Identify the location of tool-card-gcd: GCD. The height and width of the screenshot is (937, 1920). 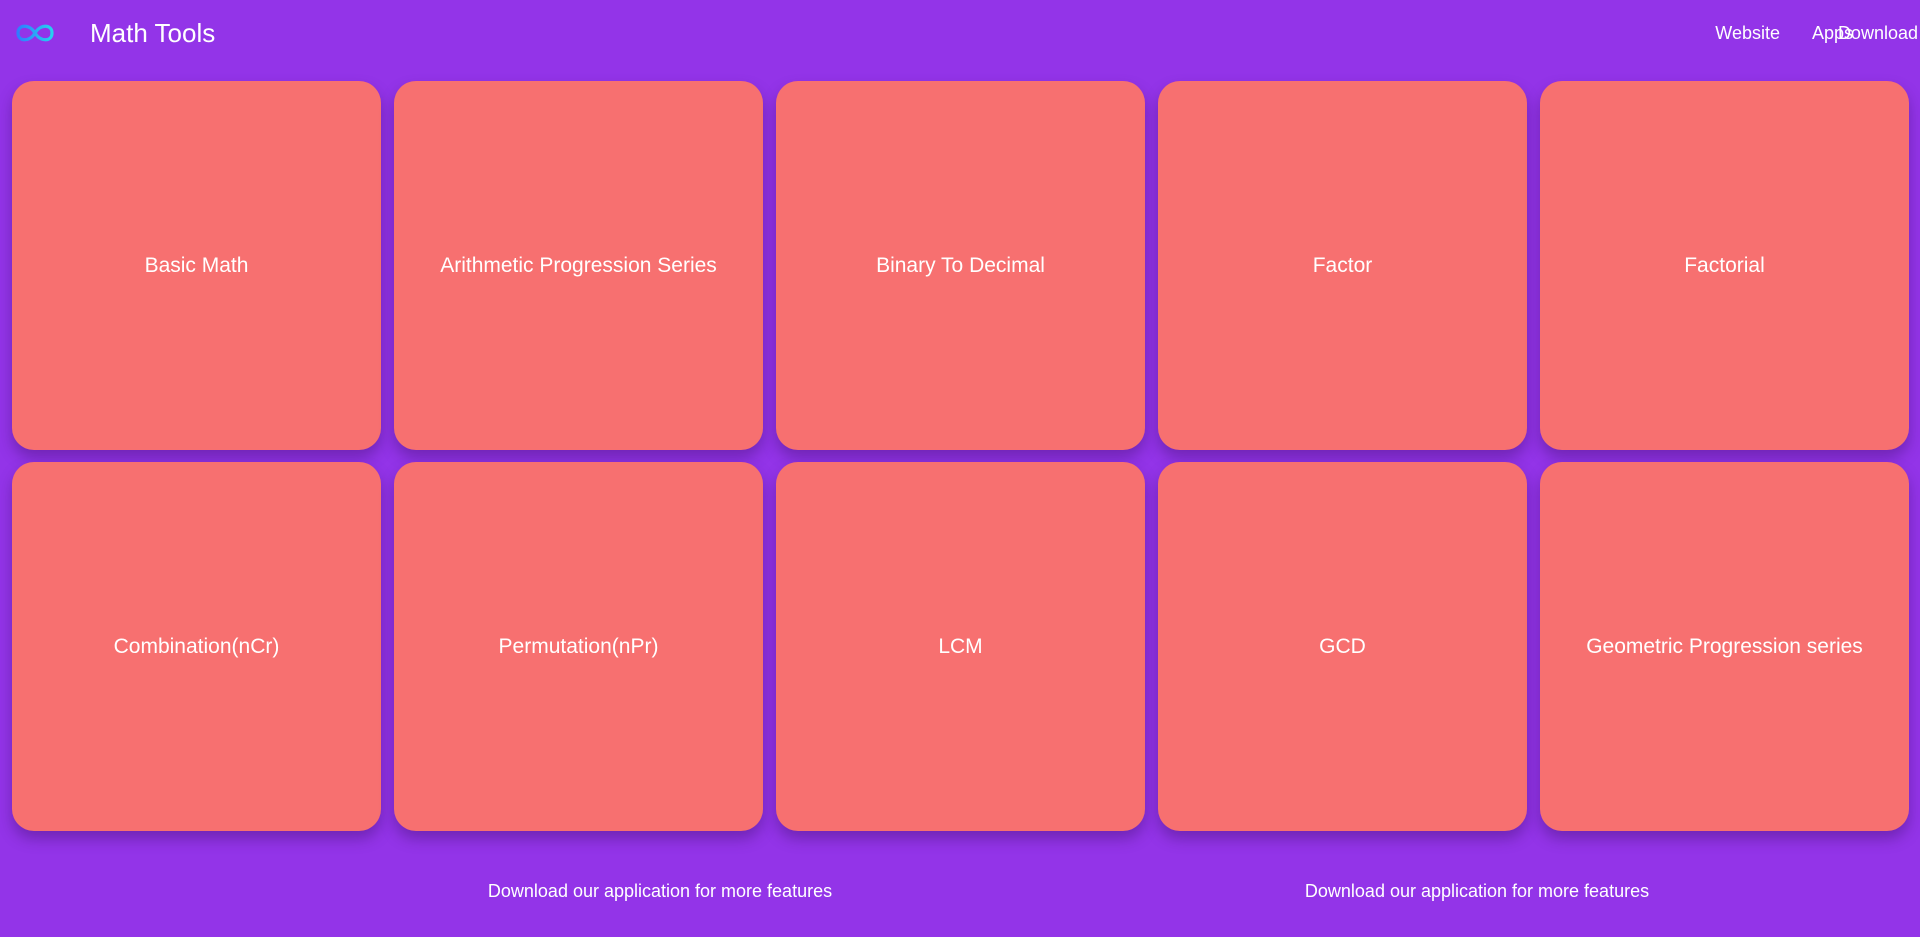
(1342, 646).